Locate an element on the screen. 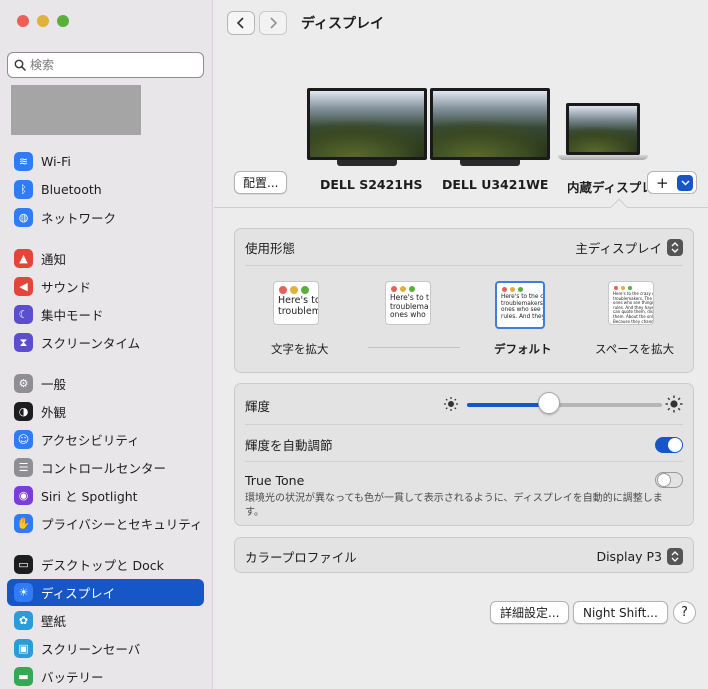 The width and height of the screenshot is (708, 689). monitor-builtin is located at coordinates (603, 131).